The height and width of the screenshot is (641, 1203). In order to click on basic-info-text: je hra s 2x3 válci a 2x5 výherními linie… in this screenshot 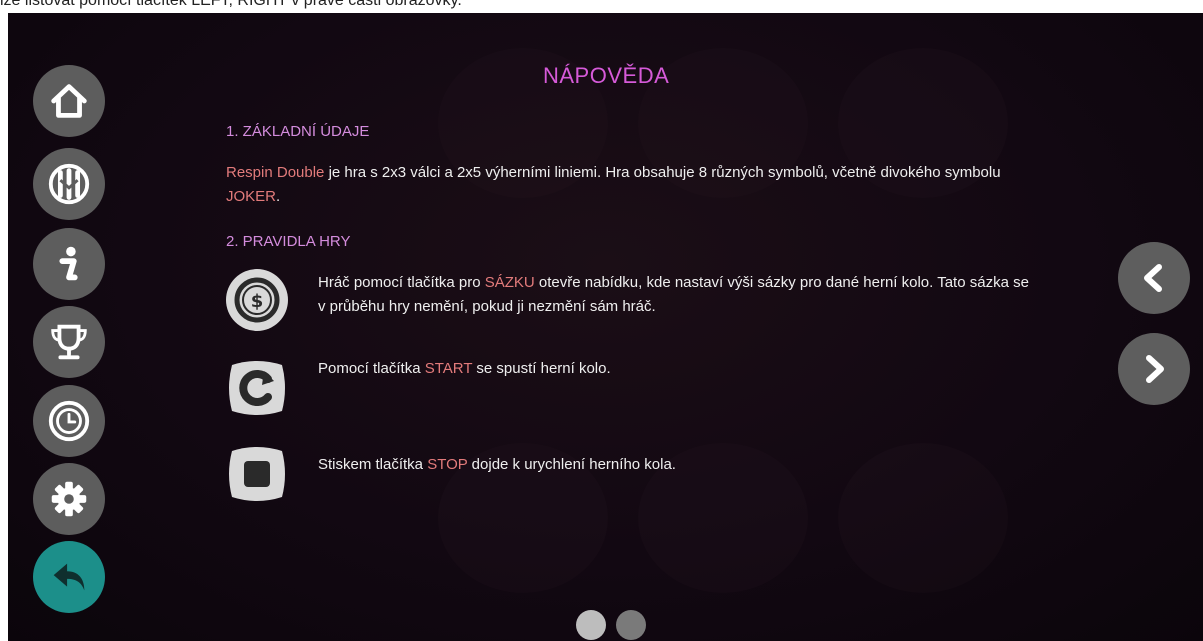, I will do `click(662, 172)`.